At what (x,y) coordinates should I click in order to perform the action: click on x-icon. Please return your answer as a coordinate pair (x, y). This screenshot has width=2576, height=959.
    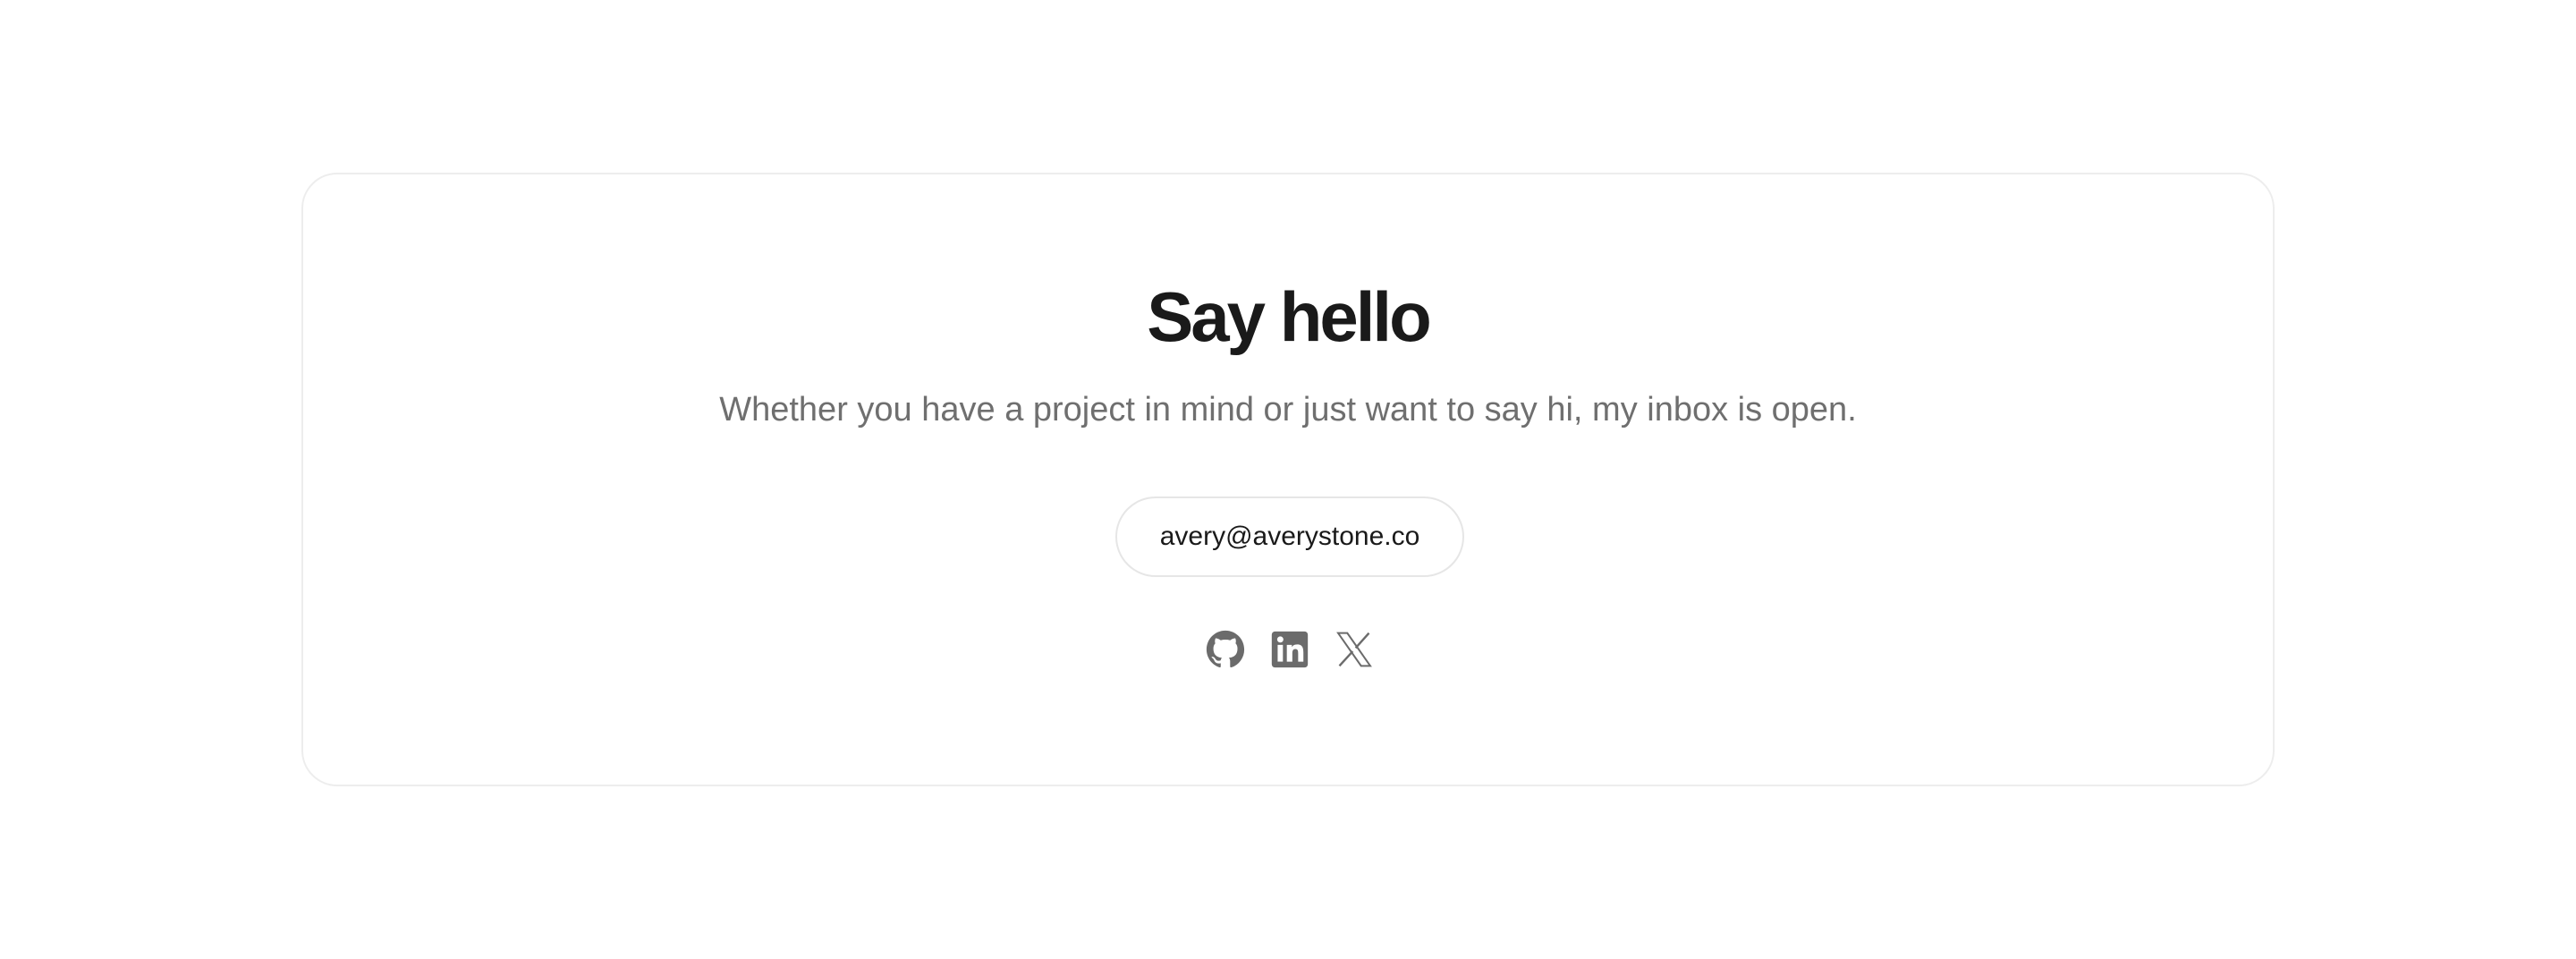
    Looking at the image, I should click on (1354, 649).